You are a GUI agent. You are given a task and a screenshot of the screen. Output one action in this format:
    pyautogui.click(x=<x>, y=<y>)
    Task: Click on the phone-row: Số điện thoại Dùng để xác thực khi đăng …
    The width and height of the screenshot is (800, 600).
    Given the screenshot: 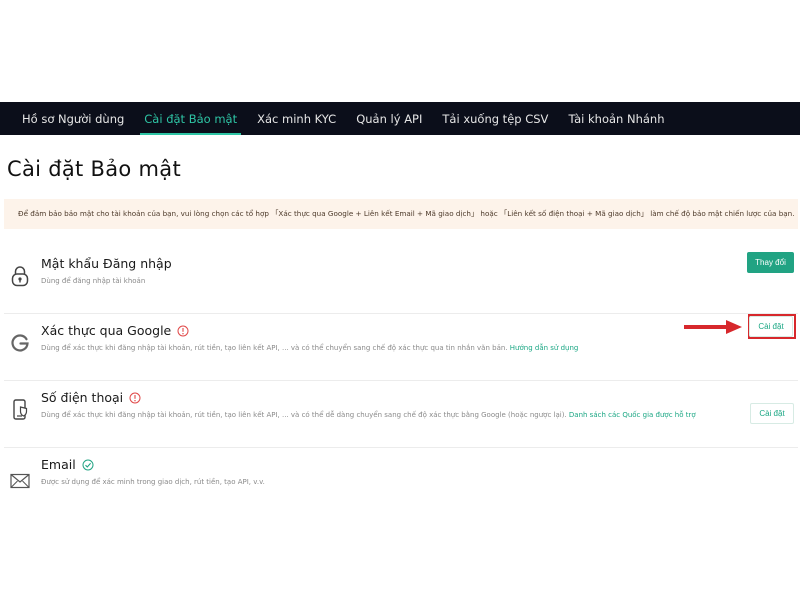 What is the action you would take?
    pyautogui.click(x=401, y=414)
    